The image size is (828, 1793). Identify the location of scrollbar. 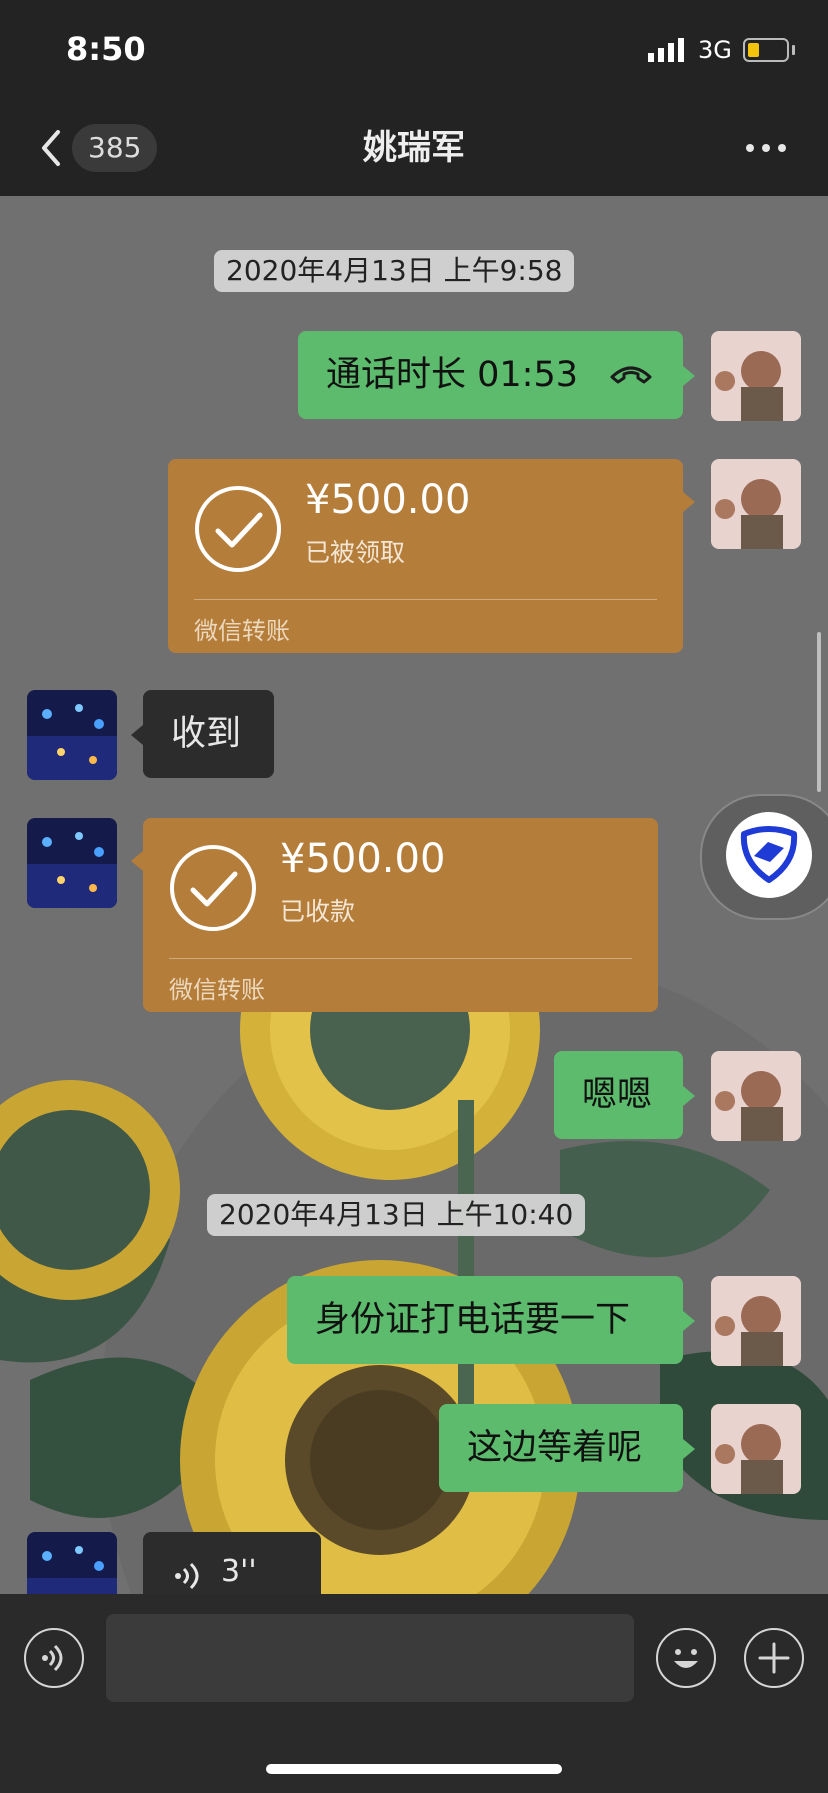
(819, 712).